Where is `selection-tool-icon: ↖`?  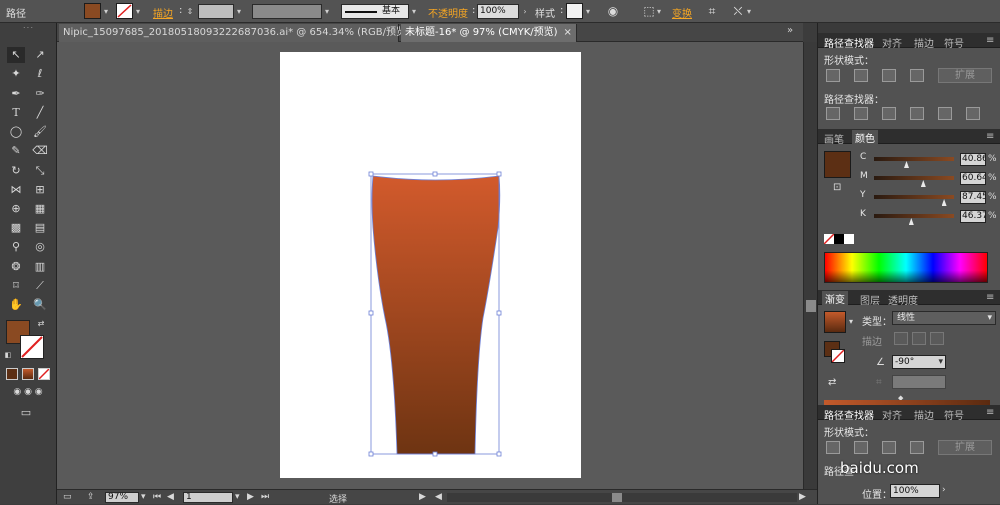 selection-tool-icon: ↖ is located at coordinates (16, 55).